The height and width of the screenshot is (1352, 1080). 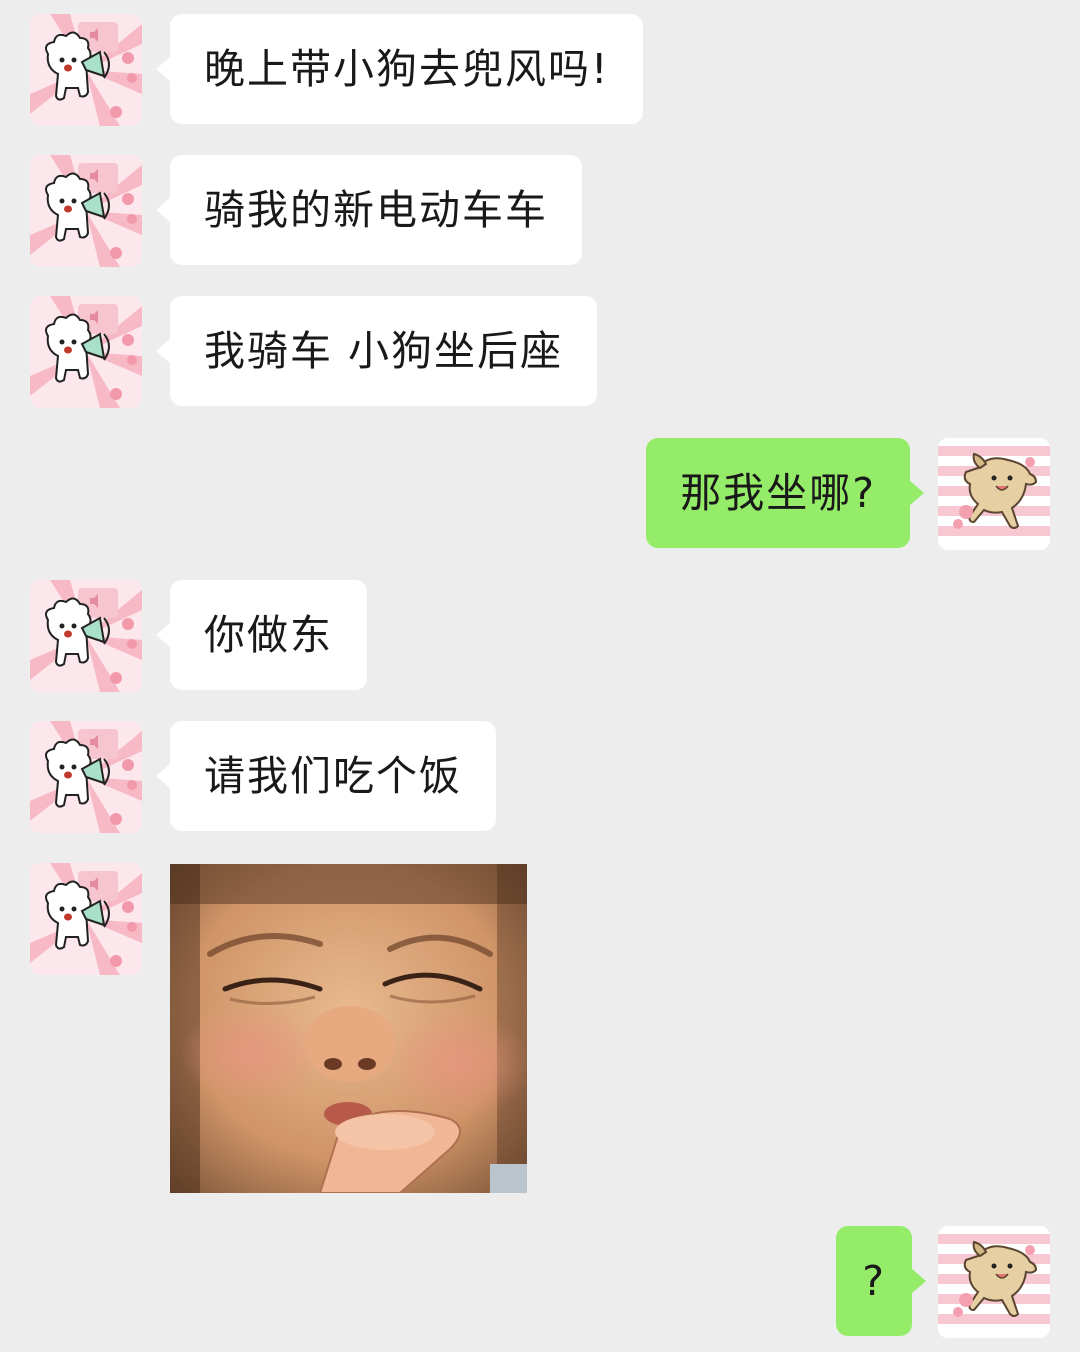 I want to click on message-bubble-incoming: 晚上带小狗去兜风吗!, so click(x=399, y=69).